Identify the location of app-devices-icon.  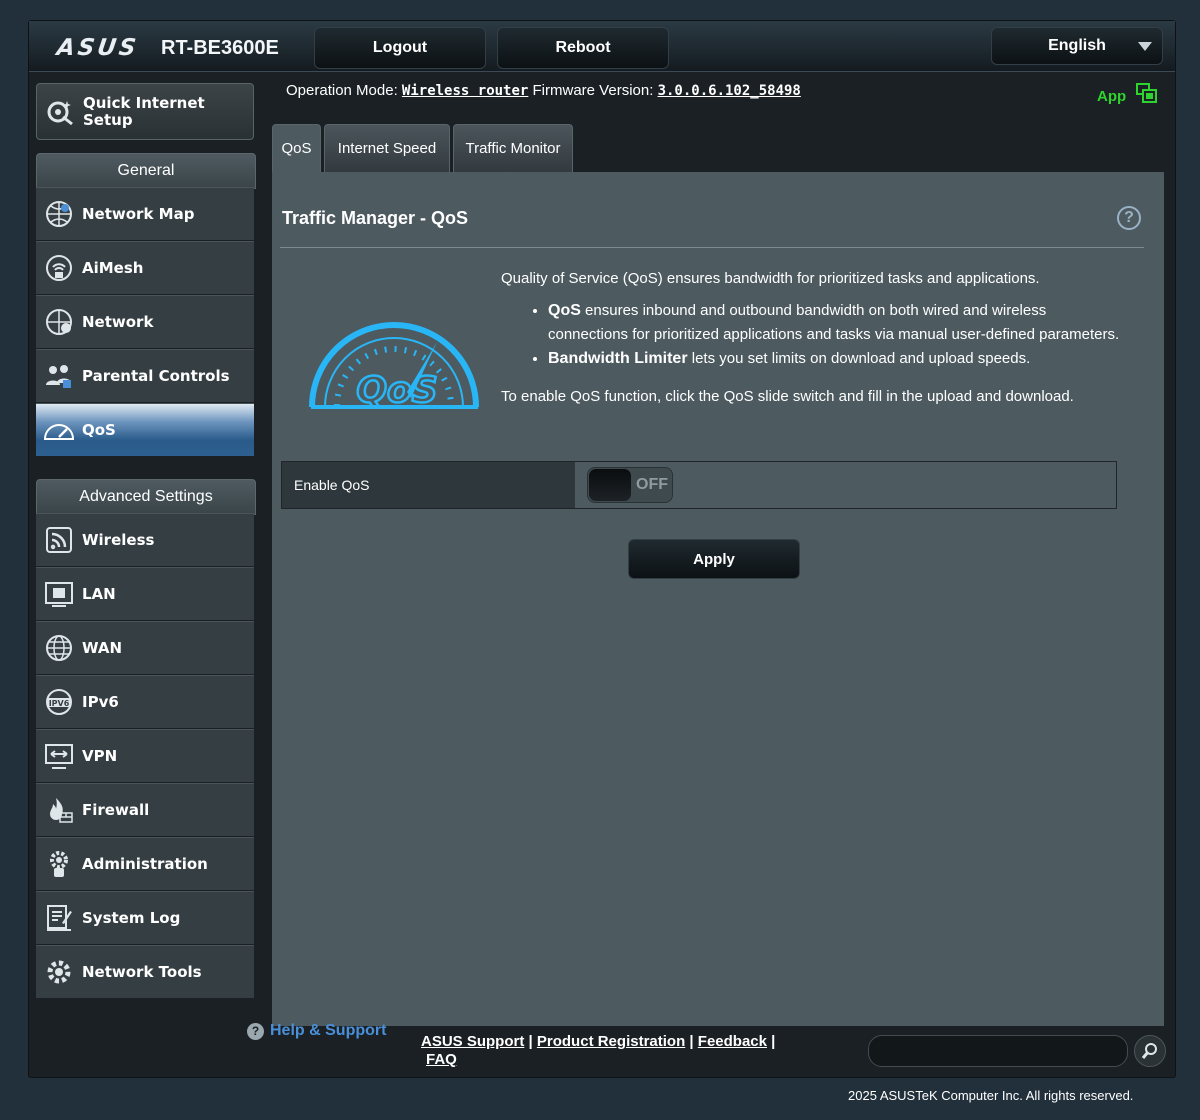
(1147, 96).